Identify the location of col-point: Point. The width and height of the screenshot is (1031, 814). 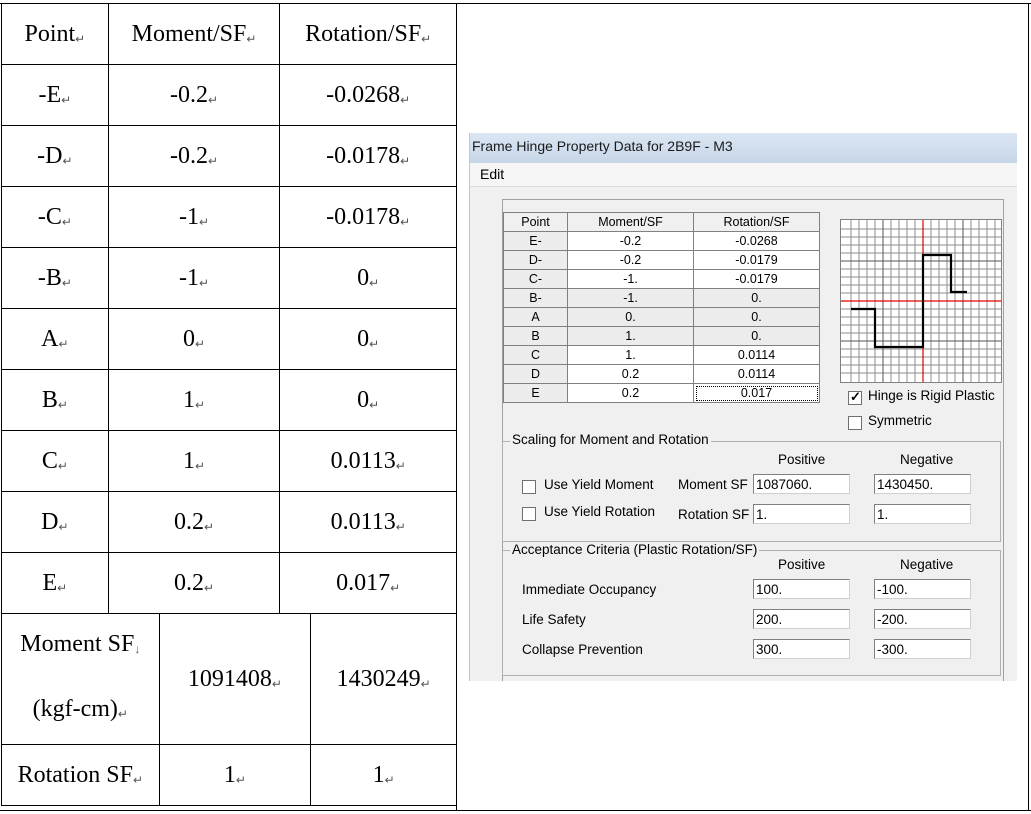
(535, 222).